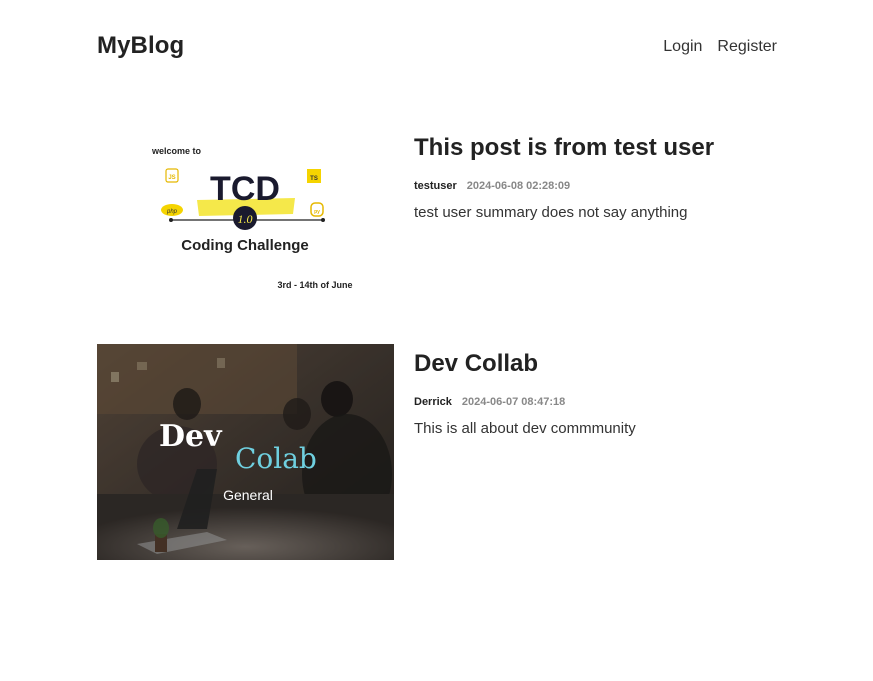 The image size is (873, 681). What do you see at coordinates (245, 245) in the screenshot?
I see `banner-subtitle: Coding Challenge` at bounding box center [245, 245].